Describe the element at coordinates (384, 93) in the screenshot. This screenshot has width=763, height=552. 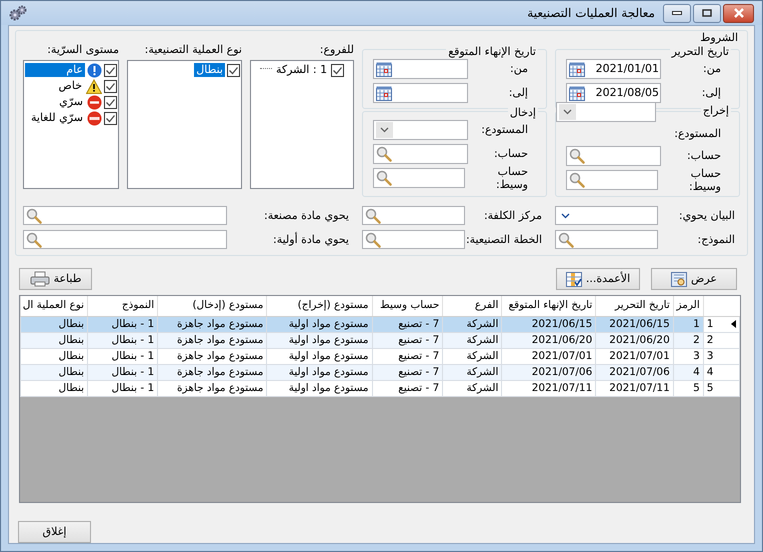
I see `calendar-icon` at that location.